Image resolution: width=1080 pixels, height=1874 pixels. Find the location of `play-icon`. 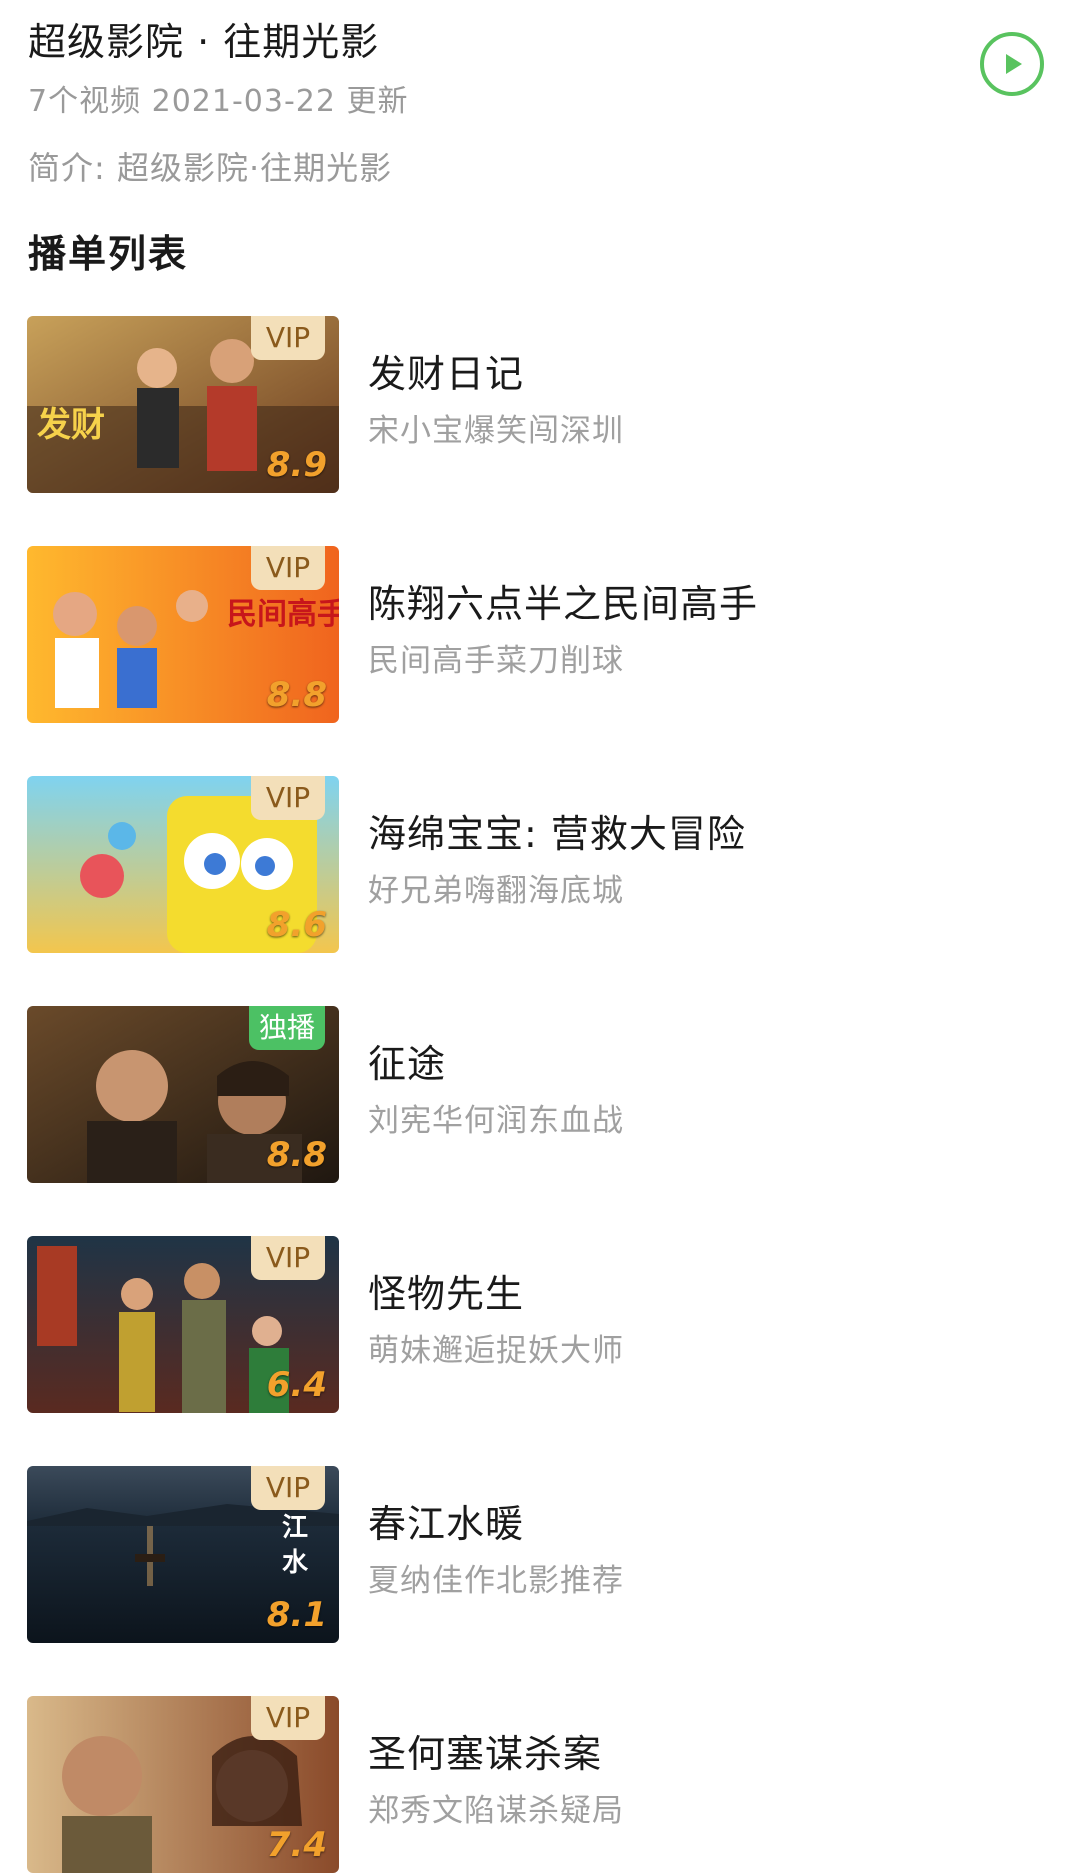

play-icon is located at coordinates (1014, 64).